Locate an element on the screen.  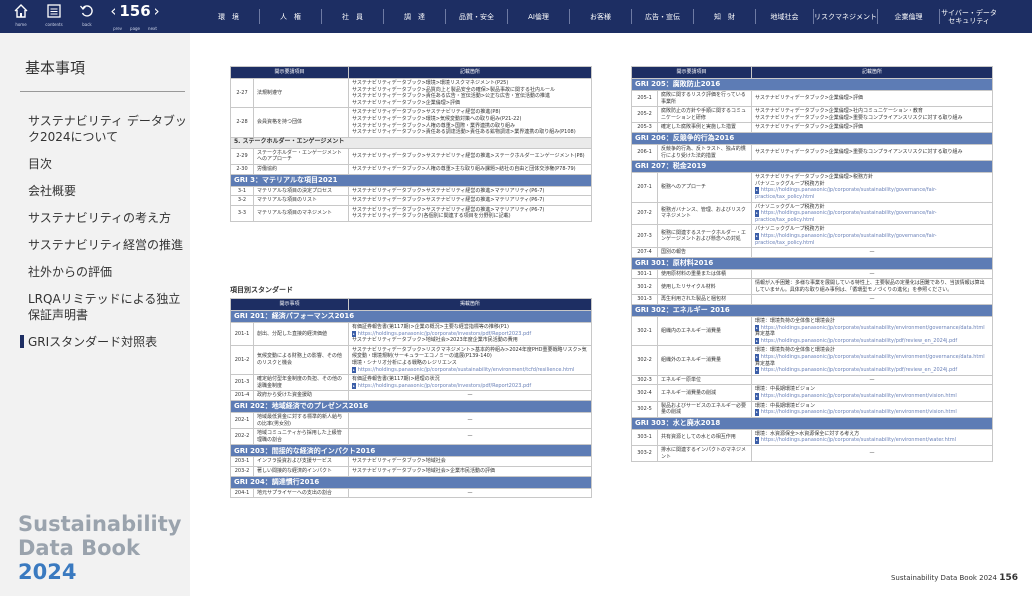
table-row: 201-4 政府から受けた資金援助 — is located at coordinates (411, 395).